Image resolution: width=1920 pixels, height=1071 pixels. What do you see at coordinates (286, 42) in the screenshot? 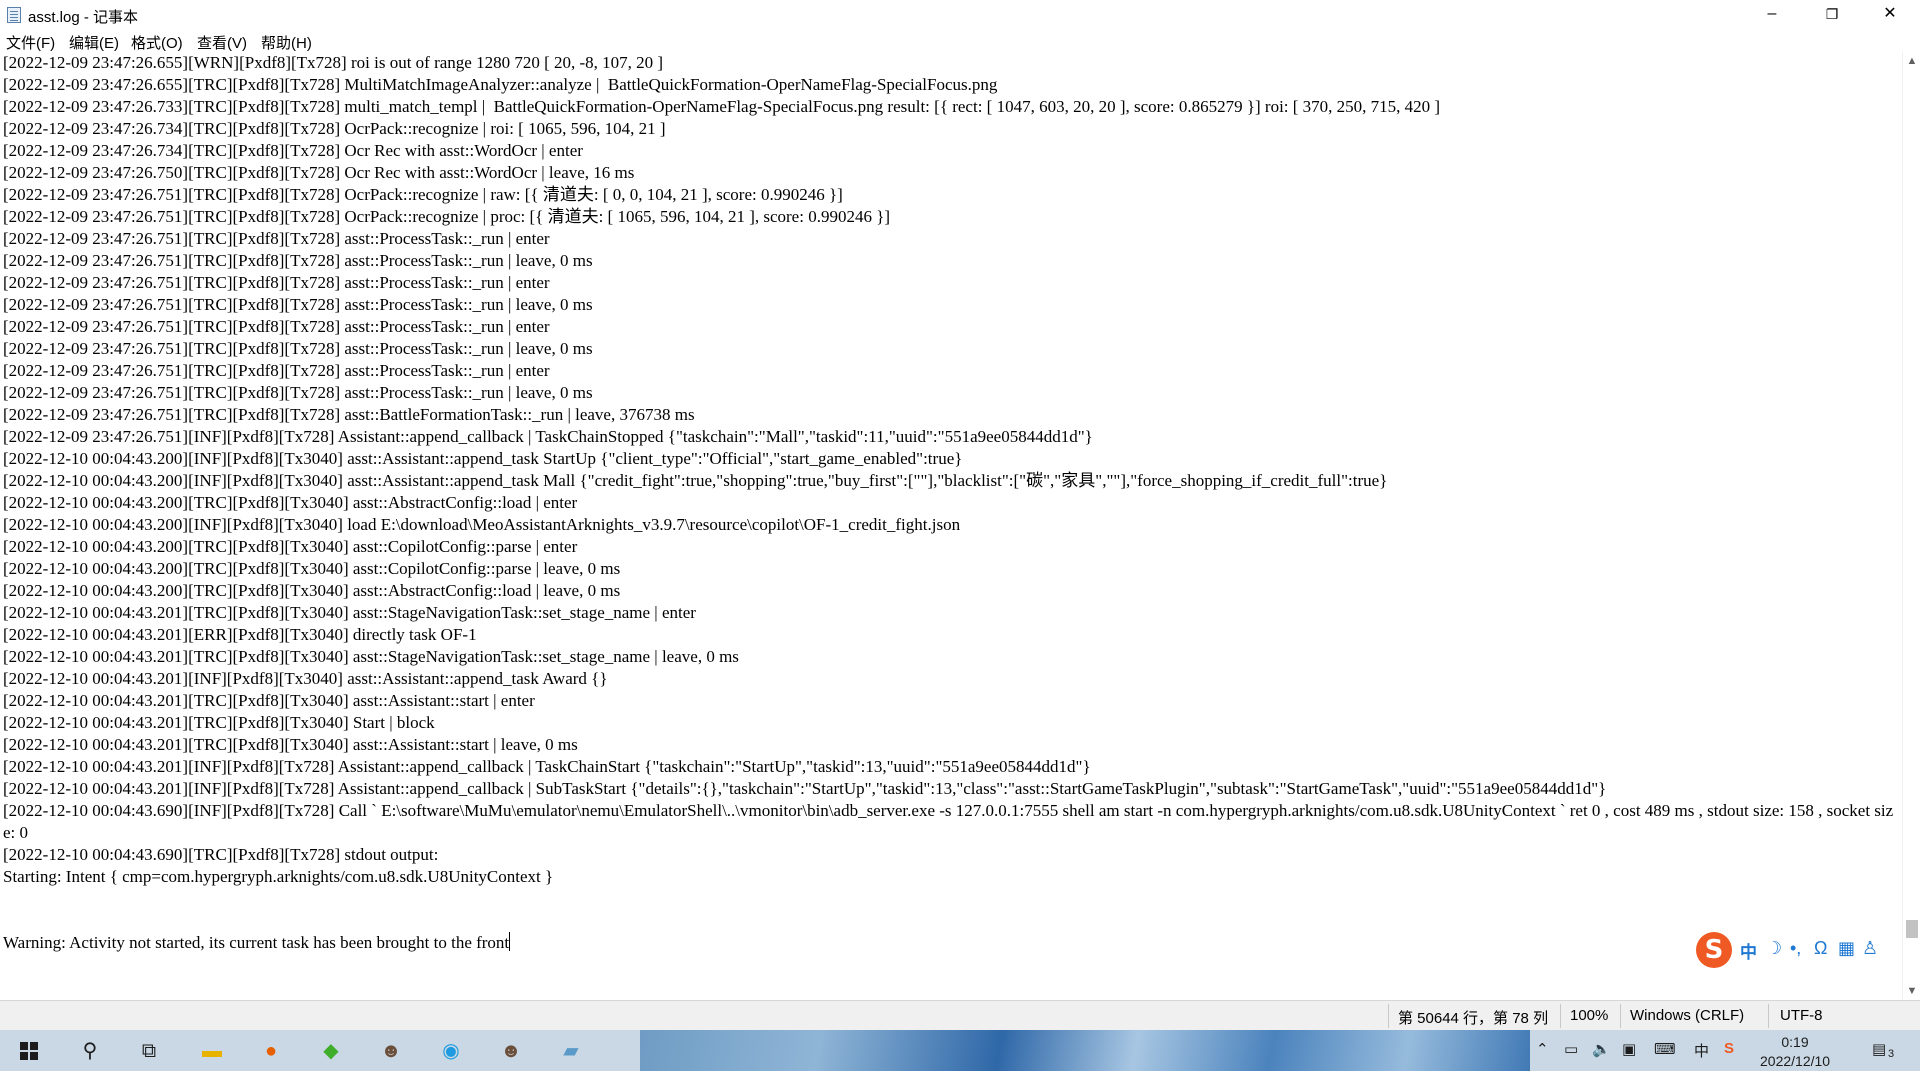
I see `menu-help: 帮助(H)` at bounding box center [286, 42].